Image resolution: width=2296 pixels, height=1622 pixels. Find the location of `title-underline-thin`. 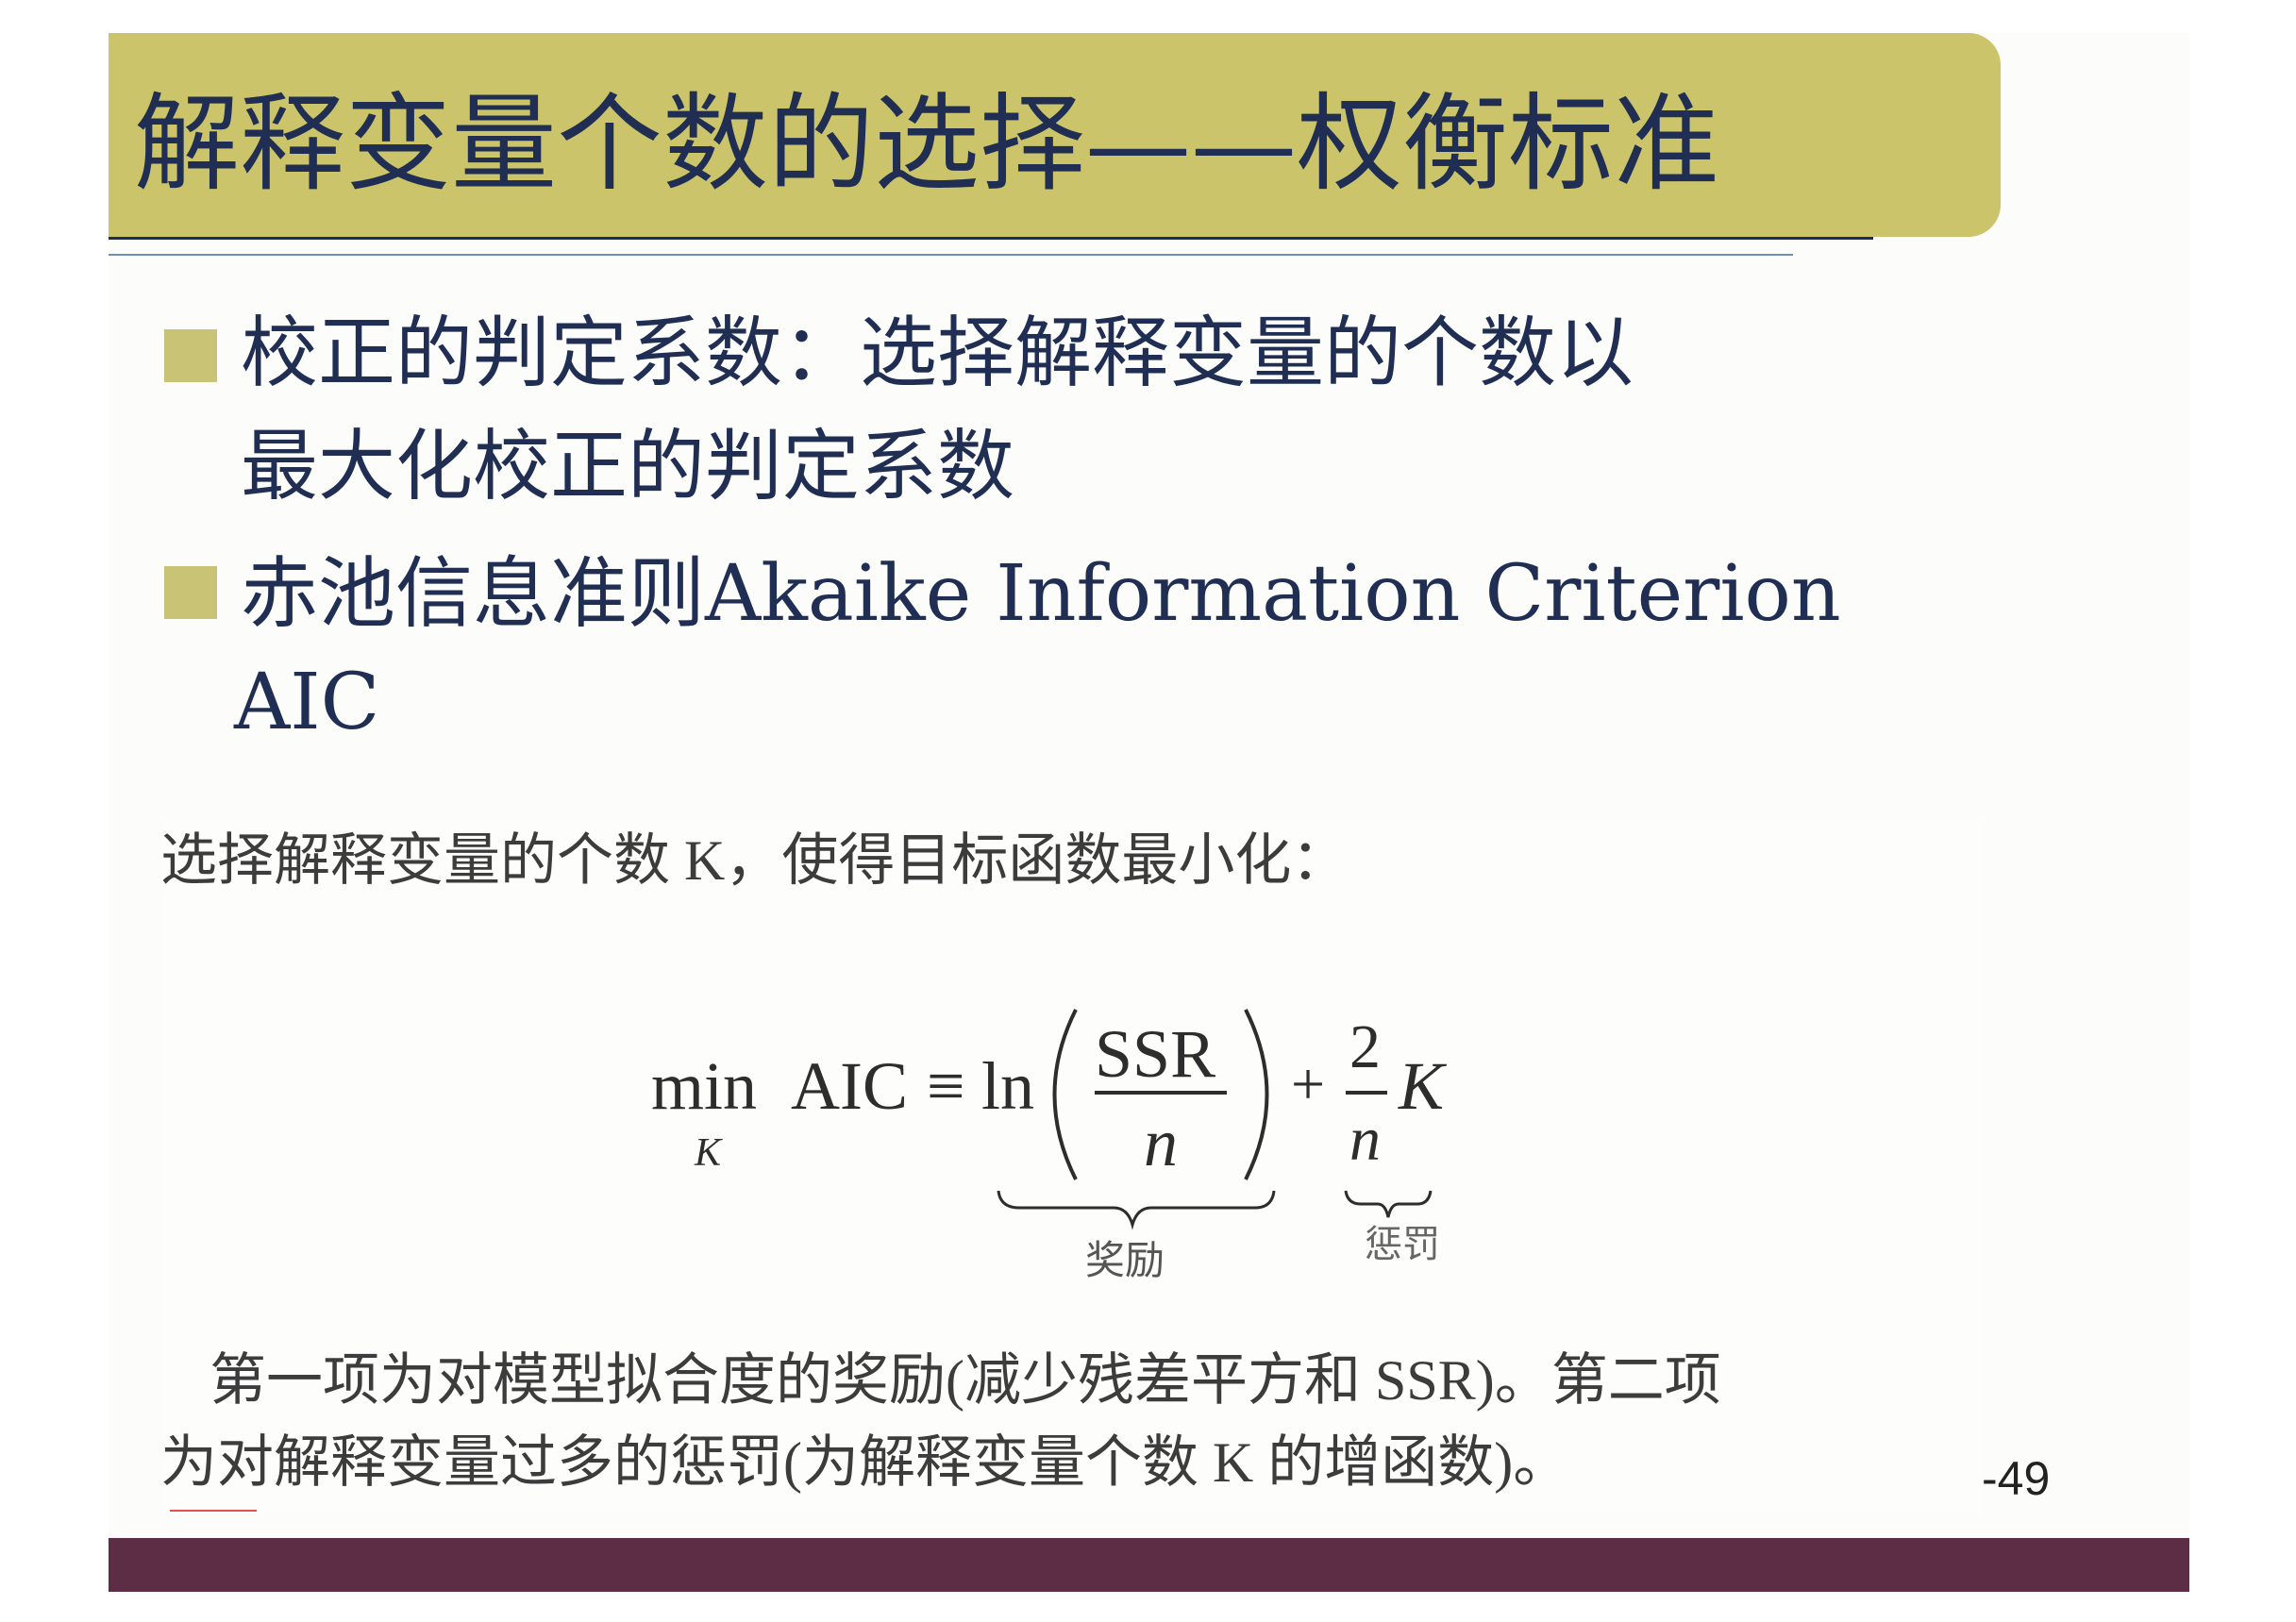

title-underline-thin is located at coordinates (951, 255).